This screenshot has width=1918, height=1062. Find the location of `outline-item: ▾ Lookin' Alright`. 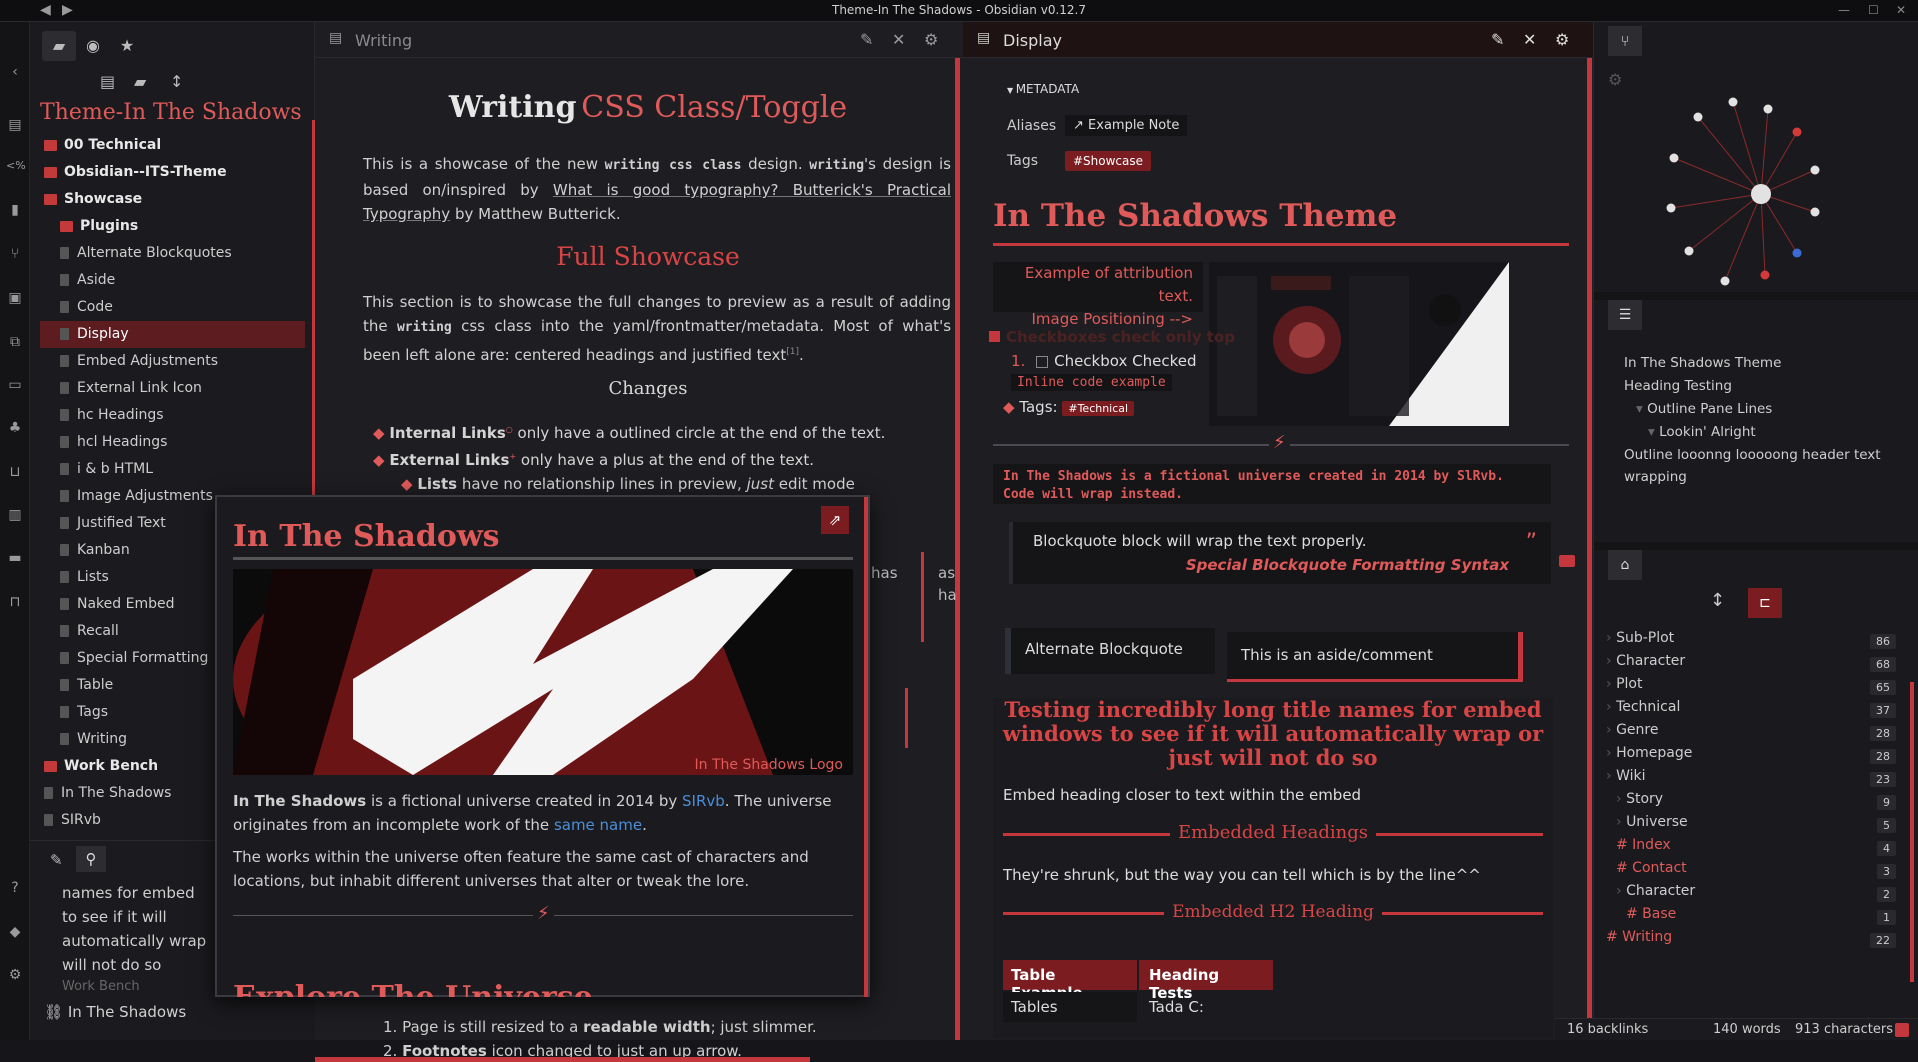

outline-item: ▾ Lookin' Alright is located at coordinates (1759, 432).